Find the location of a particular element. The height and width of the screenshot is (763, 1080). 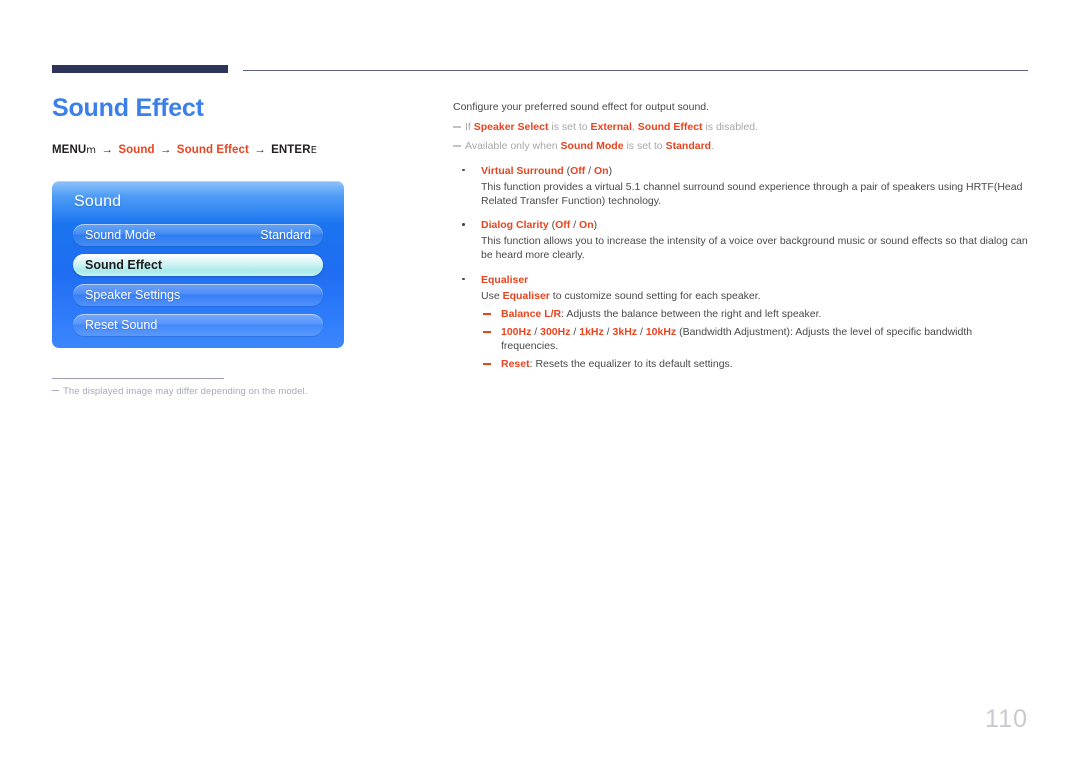

sub-item-text-seg: 1kHz is located at coordinates (591, 332).